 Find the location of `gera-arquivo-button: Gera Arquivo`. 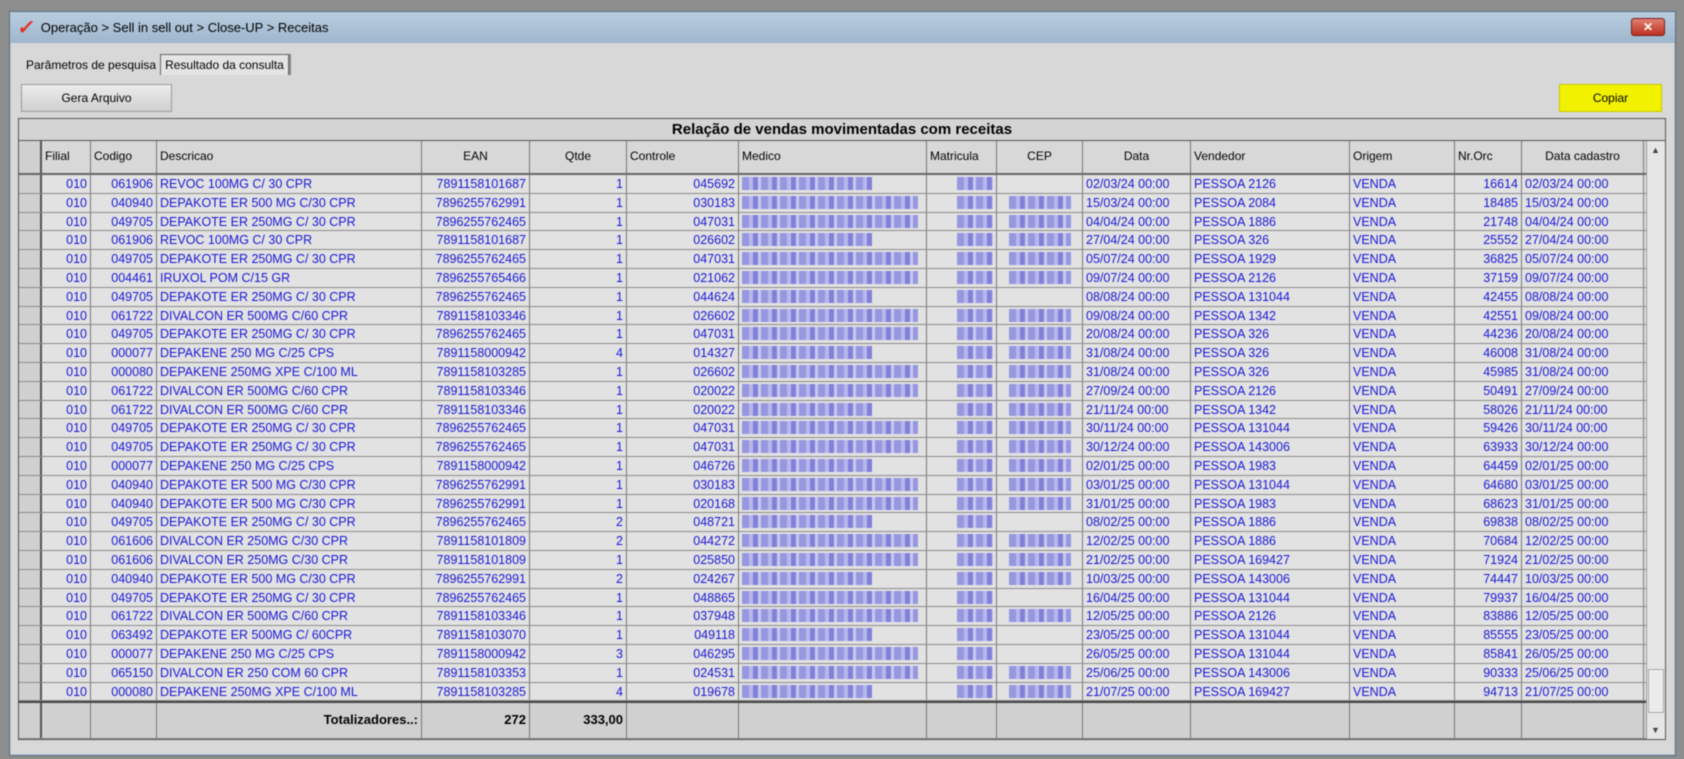

gera-arquivo-button: Gera Arquivo is located at coordinates (96, 98).